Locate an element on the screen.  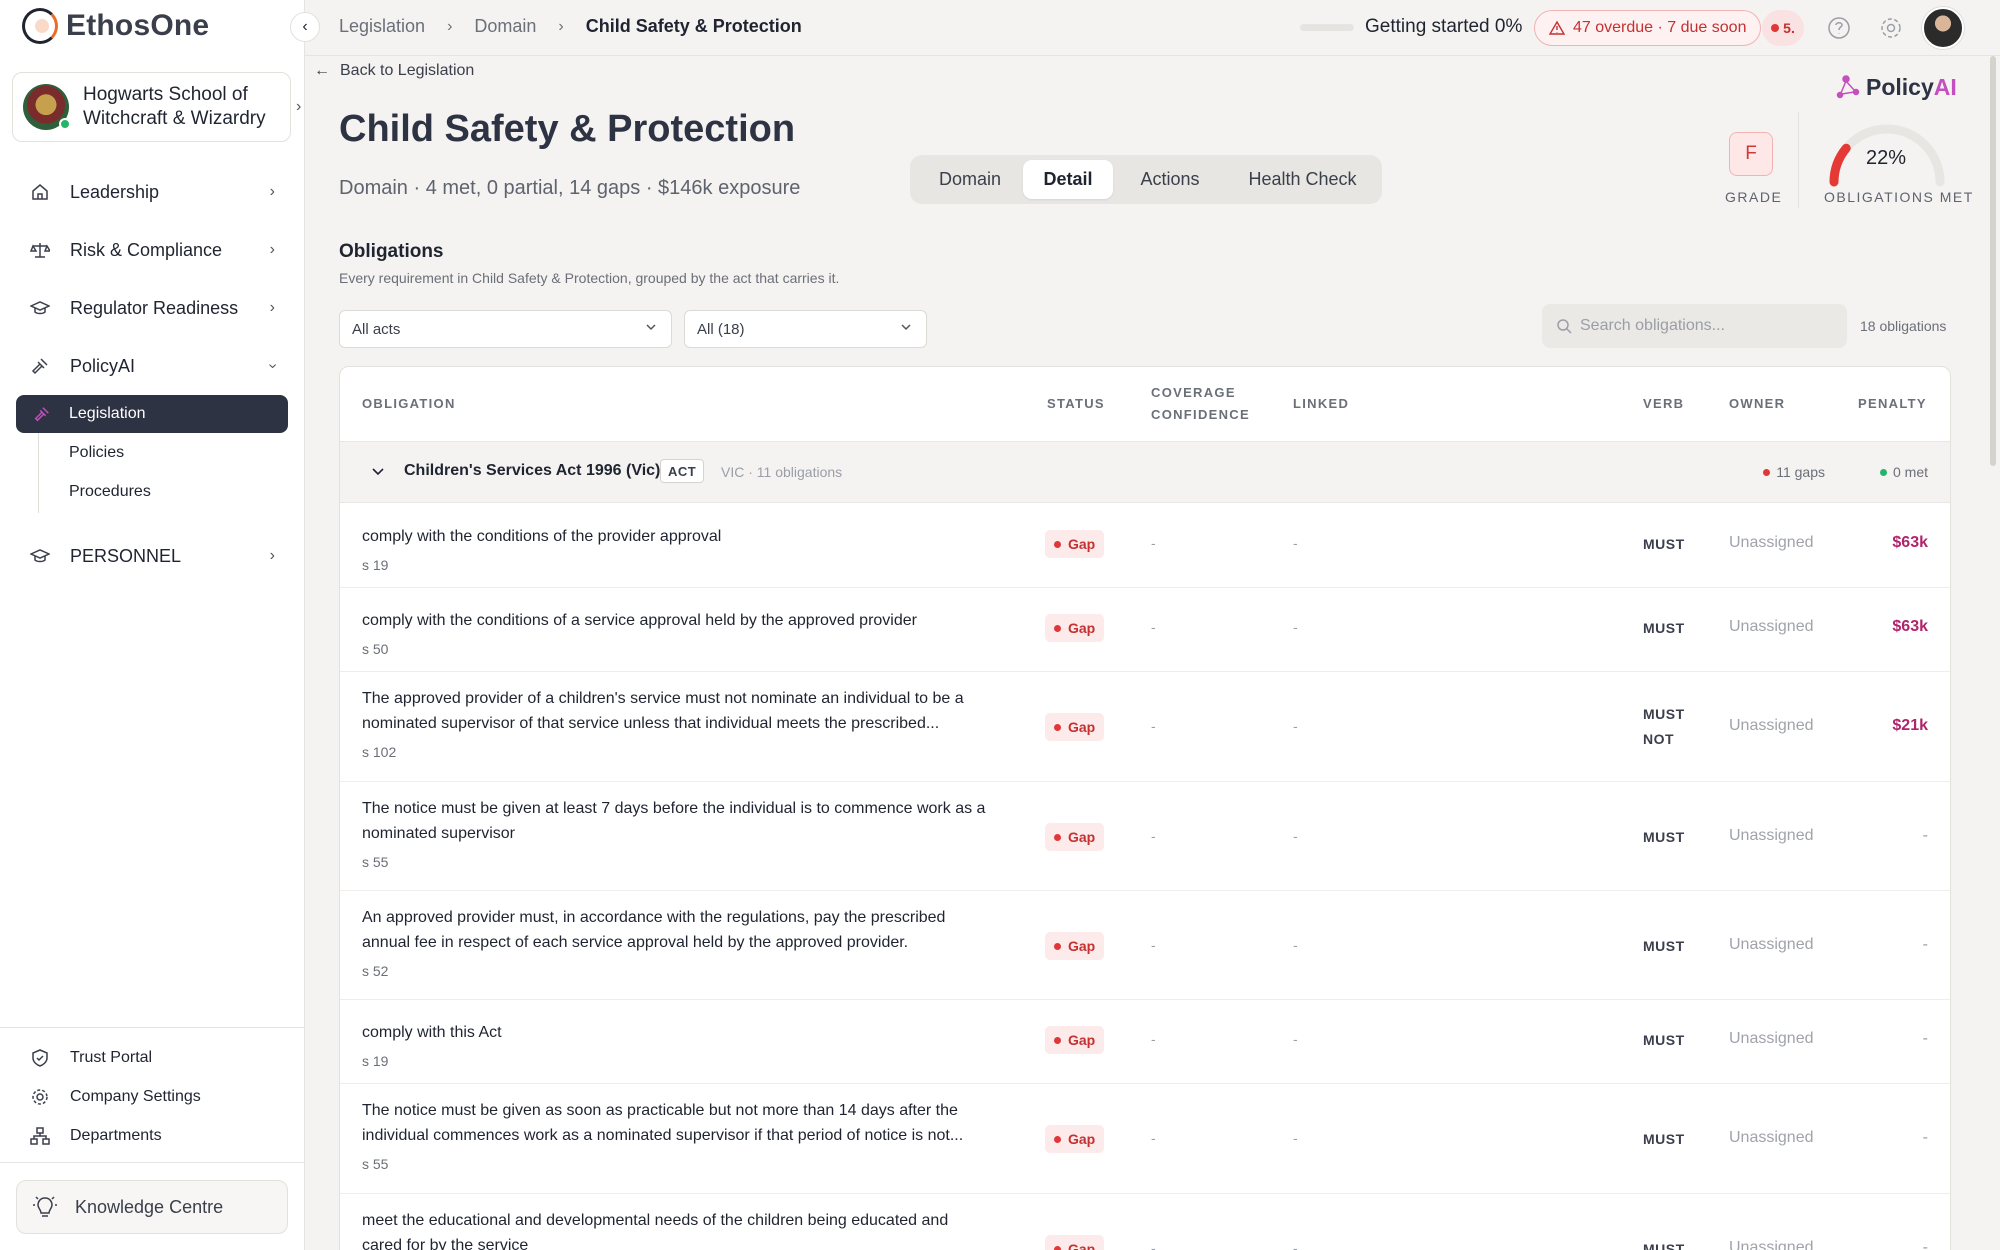
shield-icon is located at coordinates (40, 1058).